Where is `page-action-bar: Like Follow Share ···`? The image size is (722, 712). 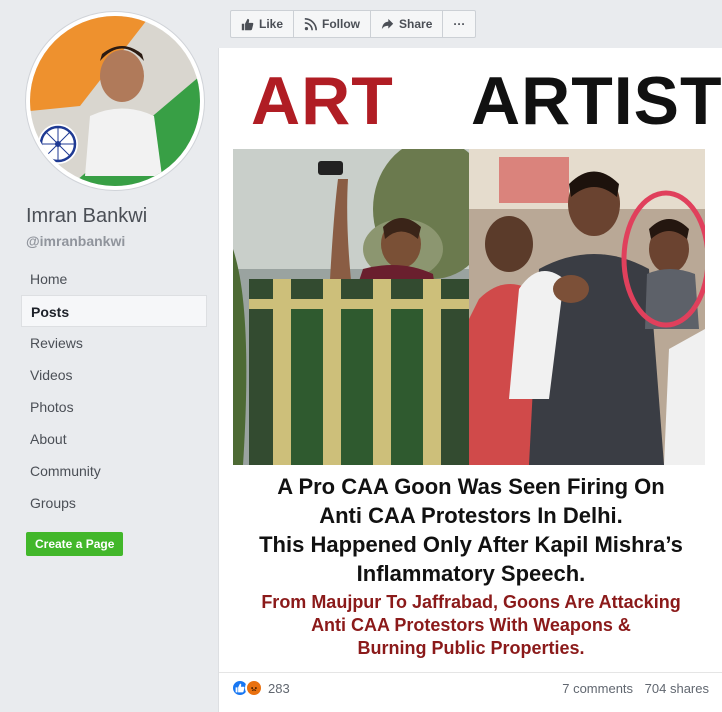 page-action-bar: Like Follow Share ··· is located at coordinates (353, 24).